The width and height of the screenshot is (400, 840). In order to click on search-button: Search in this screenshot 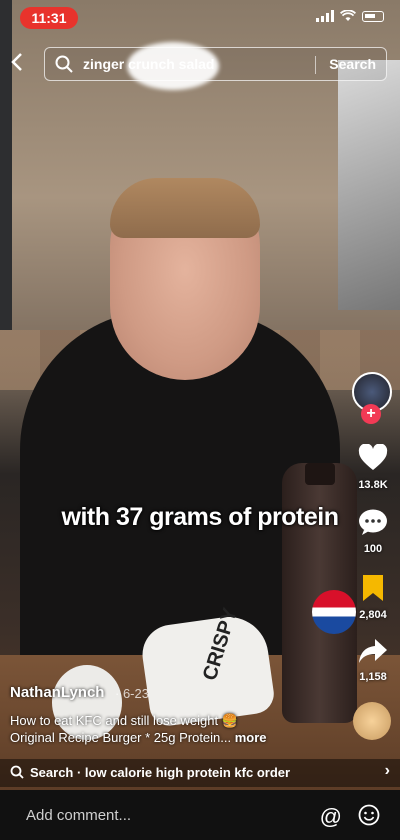, I will do `click(352, 64)`.